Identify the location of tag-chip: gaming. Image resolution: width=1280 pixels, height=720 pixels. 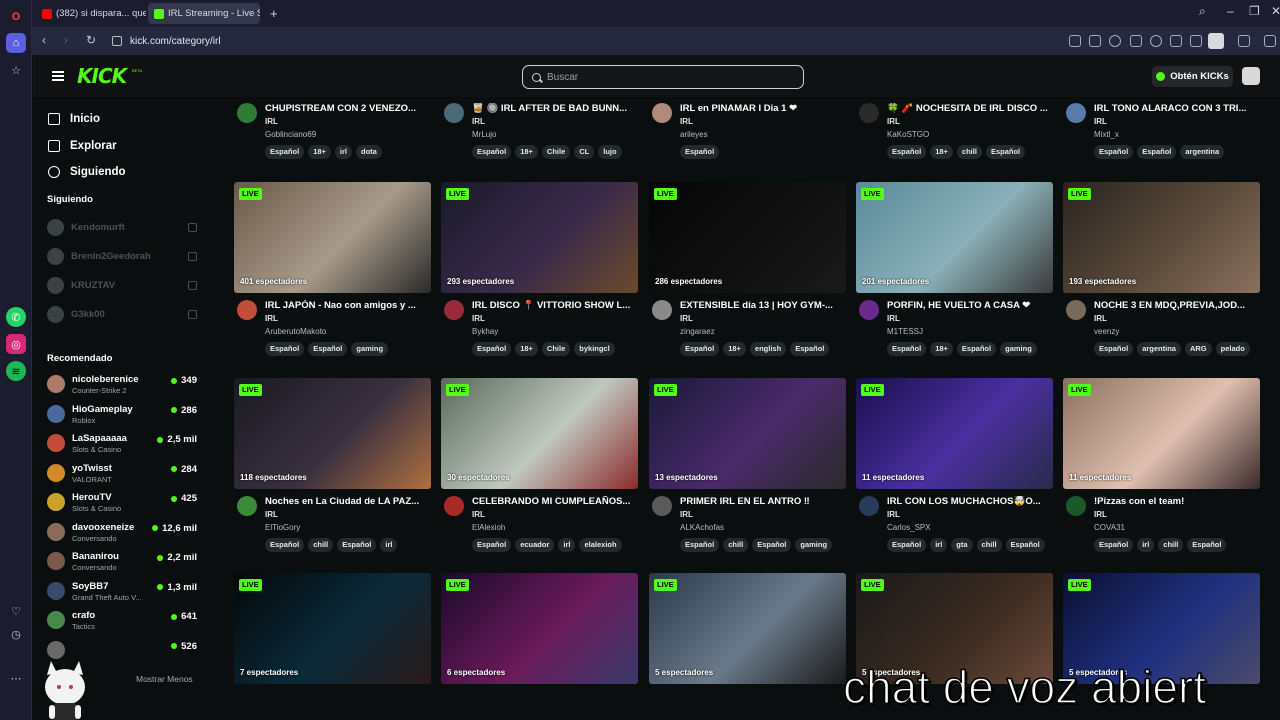
(1018, 349).